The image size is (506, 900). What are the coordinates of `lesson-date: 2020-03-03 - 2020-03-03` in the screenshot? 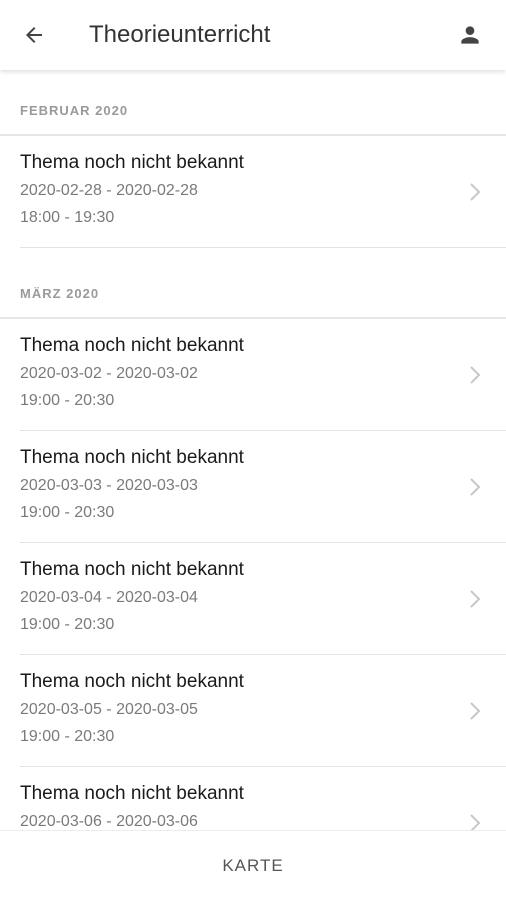 It's located at (109, 485).